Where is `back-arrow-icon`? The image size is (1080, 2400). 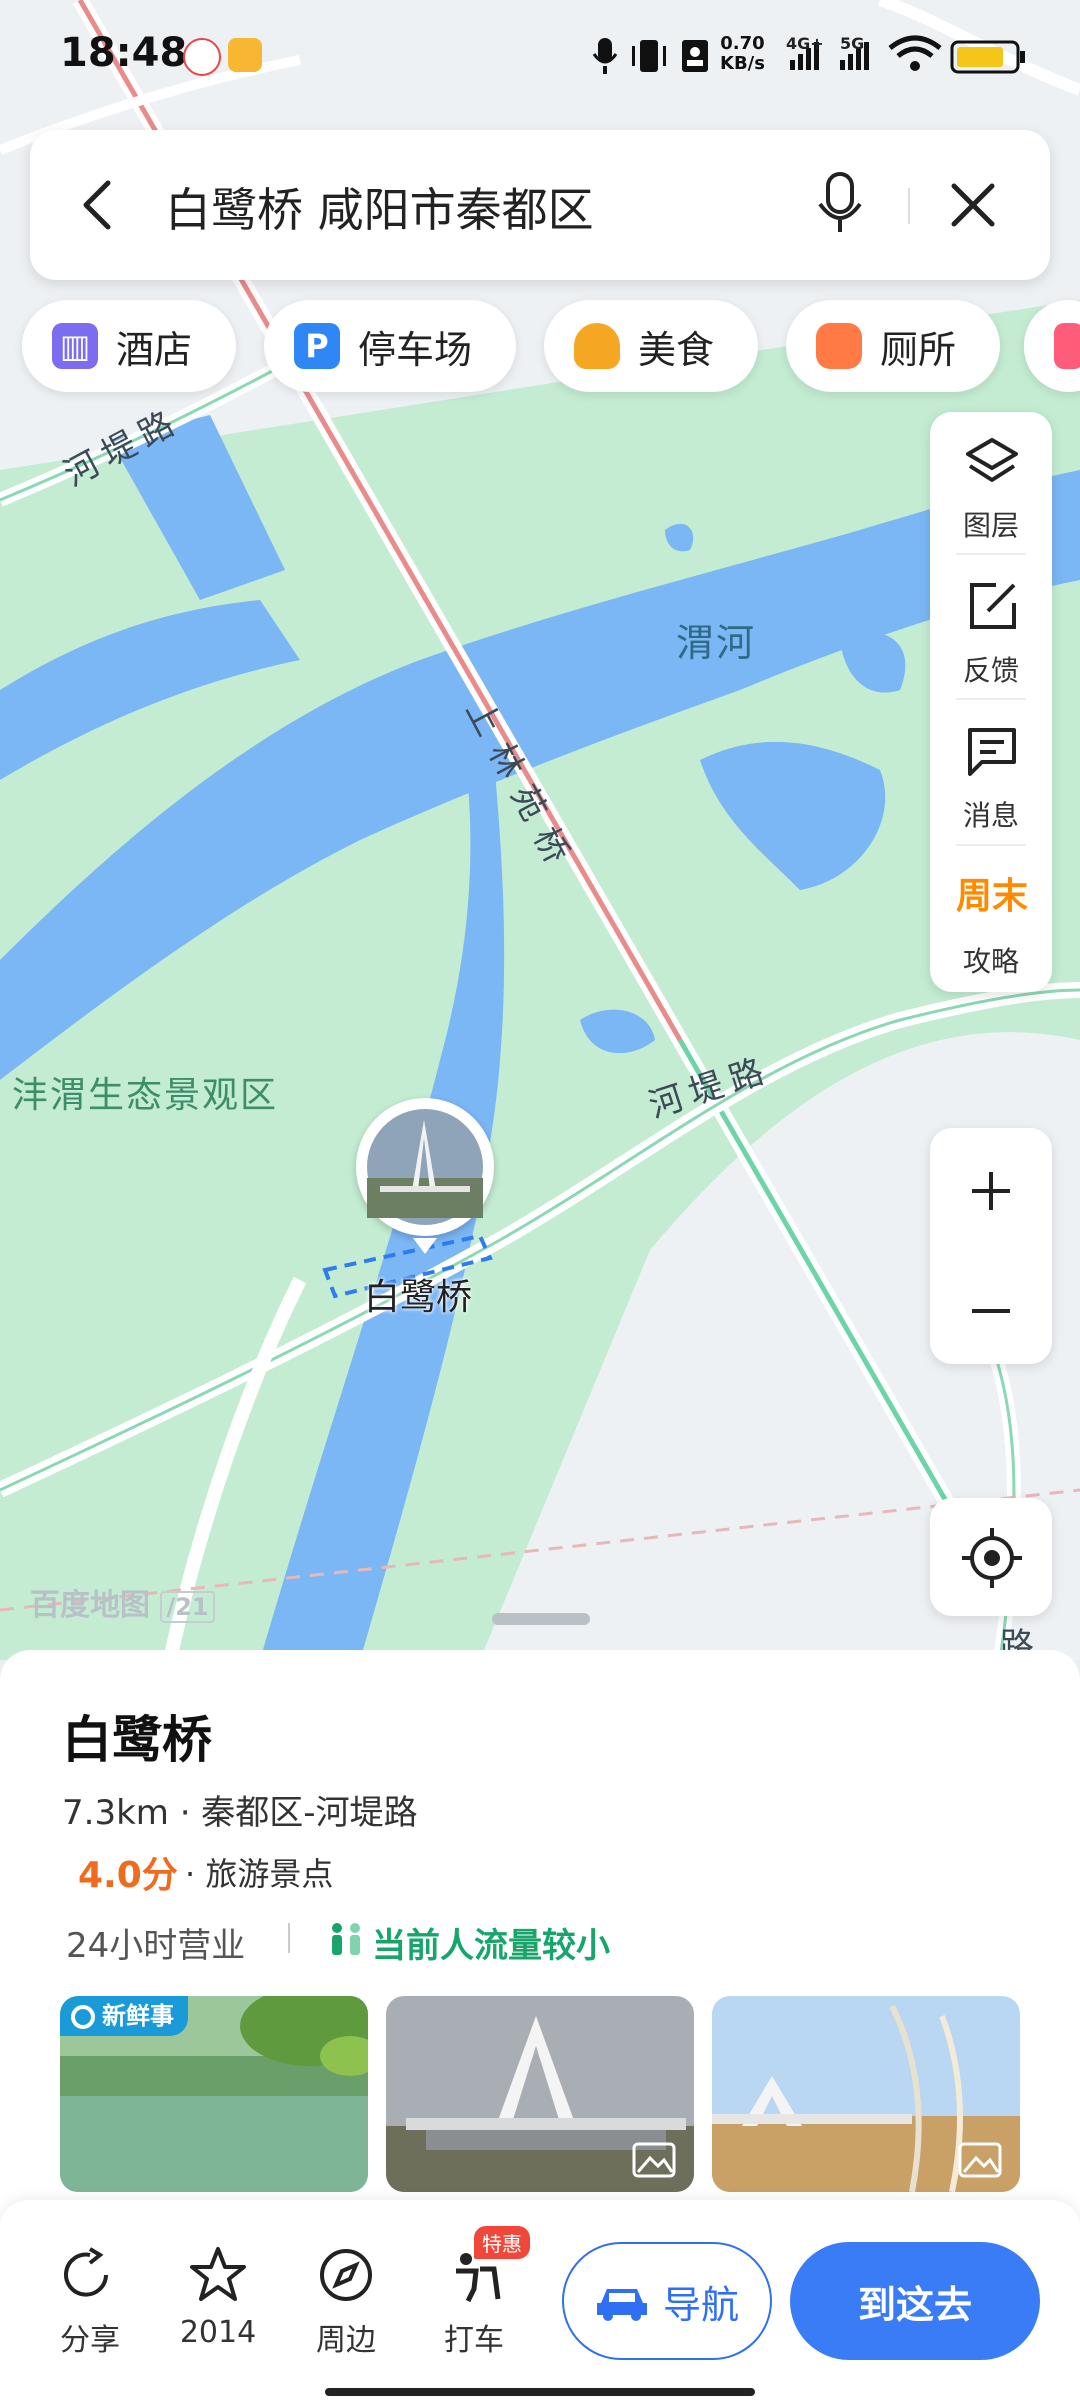 back-arrow-icon is located at coordinates (99, 205).